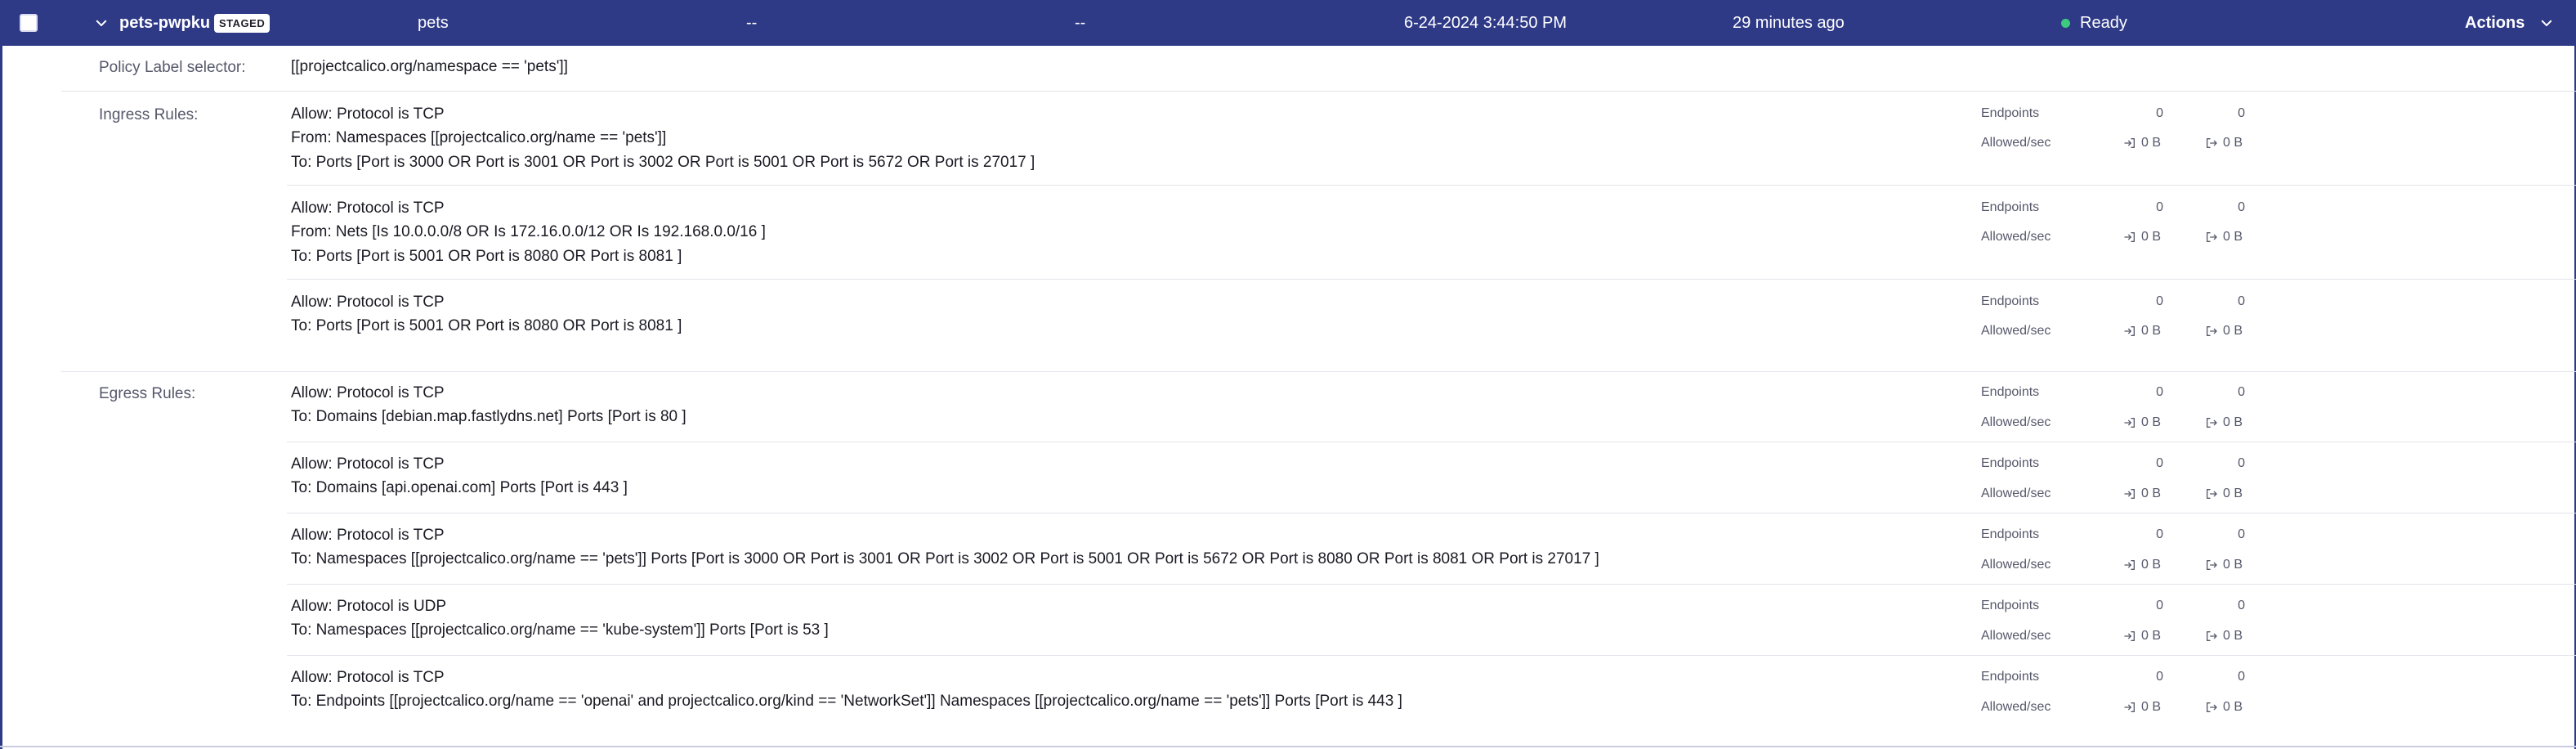  What do you see at coordinates (242, 23) in the screenshot?
I see `staged-badge: STAGED` at bounding box center [242, 23].